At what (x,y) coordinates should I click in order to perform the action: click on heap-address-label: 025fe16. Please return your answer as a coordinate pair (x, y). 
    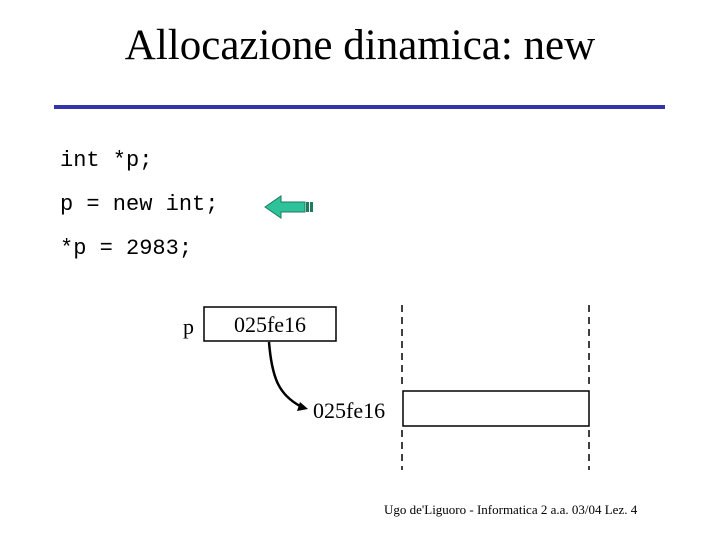
    Looking at the image, I should click on (349, 410).